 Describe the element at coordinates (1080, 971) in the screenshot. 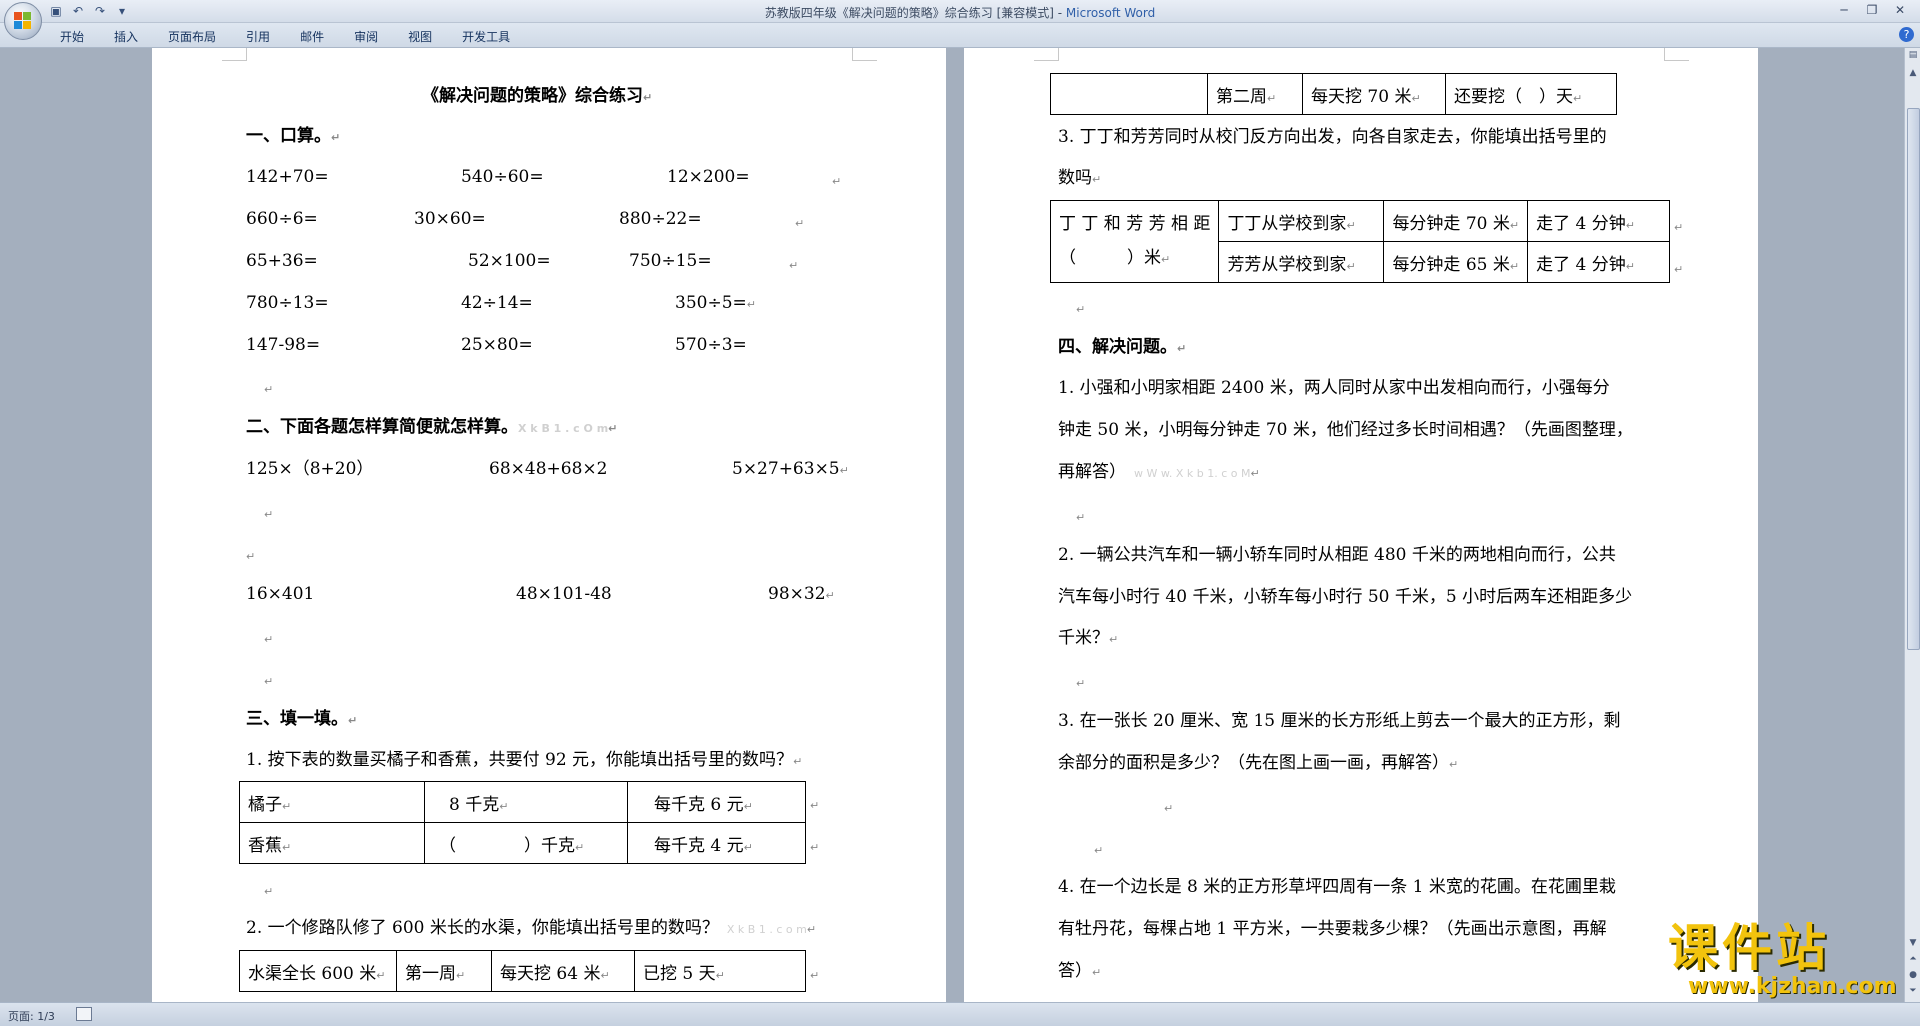

I see `problem-4-line: 答）↵` at that location.